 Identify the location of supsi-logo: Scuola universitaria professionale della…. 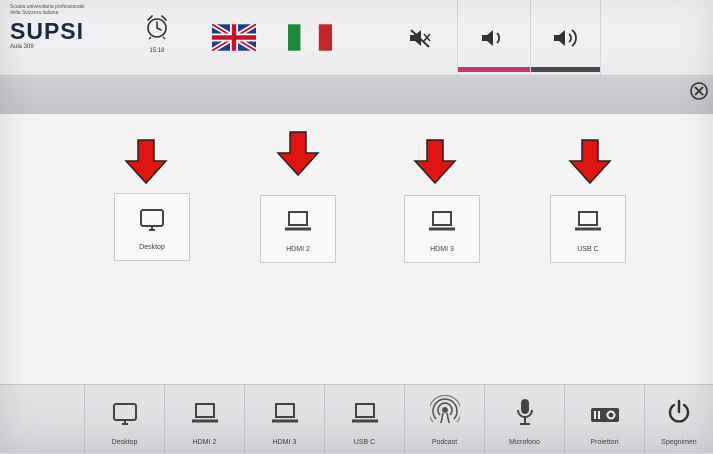
(65, 38).